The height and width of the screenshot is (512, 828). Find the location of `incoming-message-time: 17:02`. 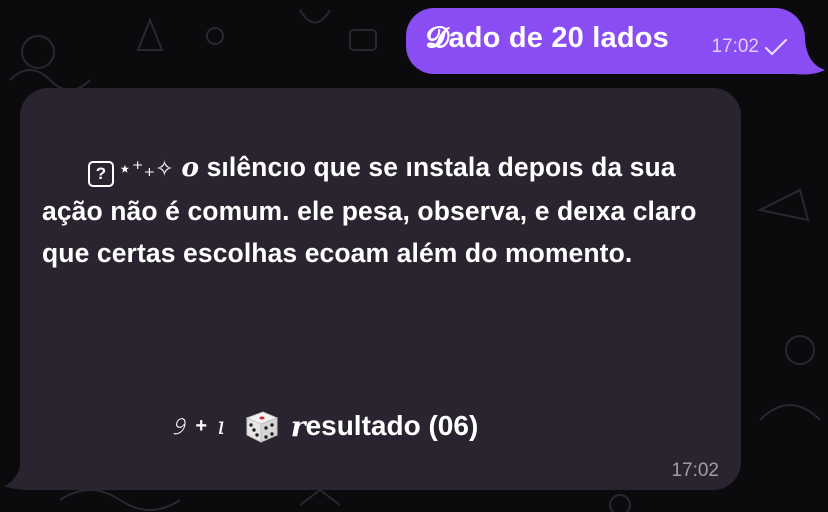

incoming-message-time: 17:02 is located at coordinates (695, 470).